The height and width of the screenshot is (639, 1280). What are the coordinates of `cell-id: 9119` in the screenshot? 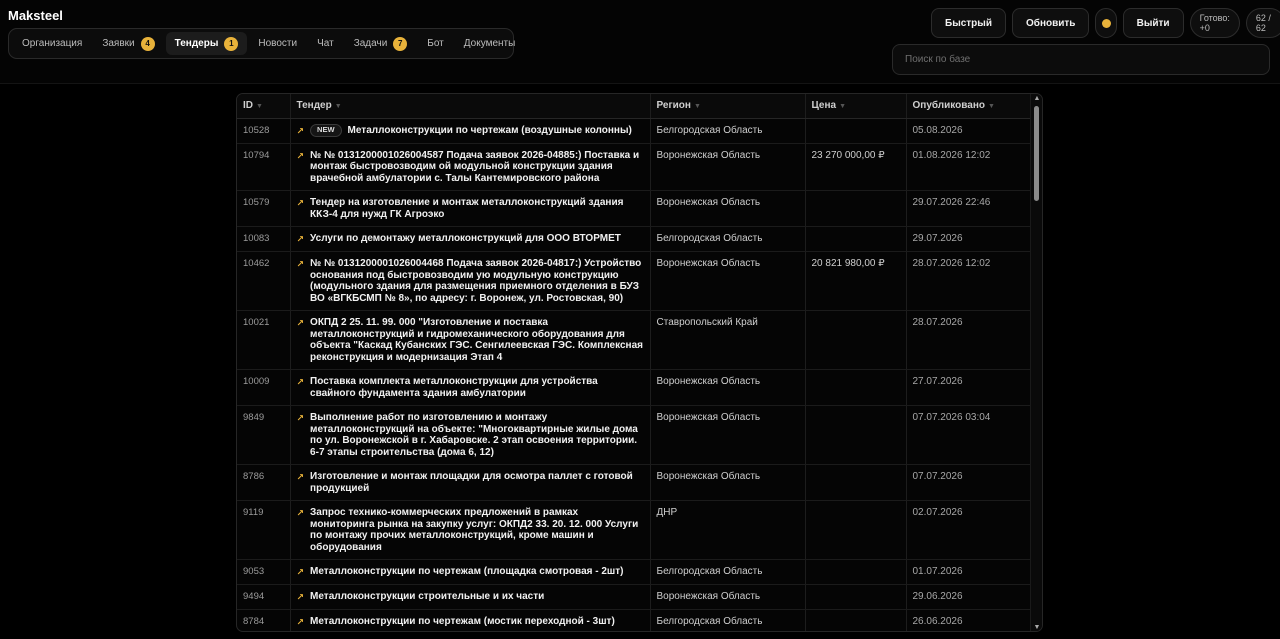 It's located at (264, 530).